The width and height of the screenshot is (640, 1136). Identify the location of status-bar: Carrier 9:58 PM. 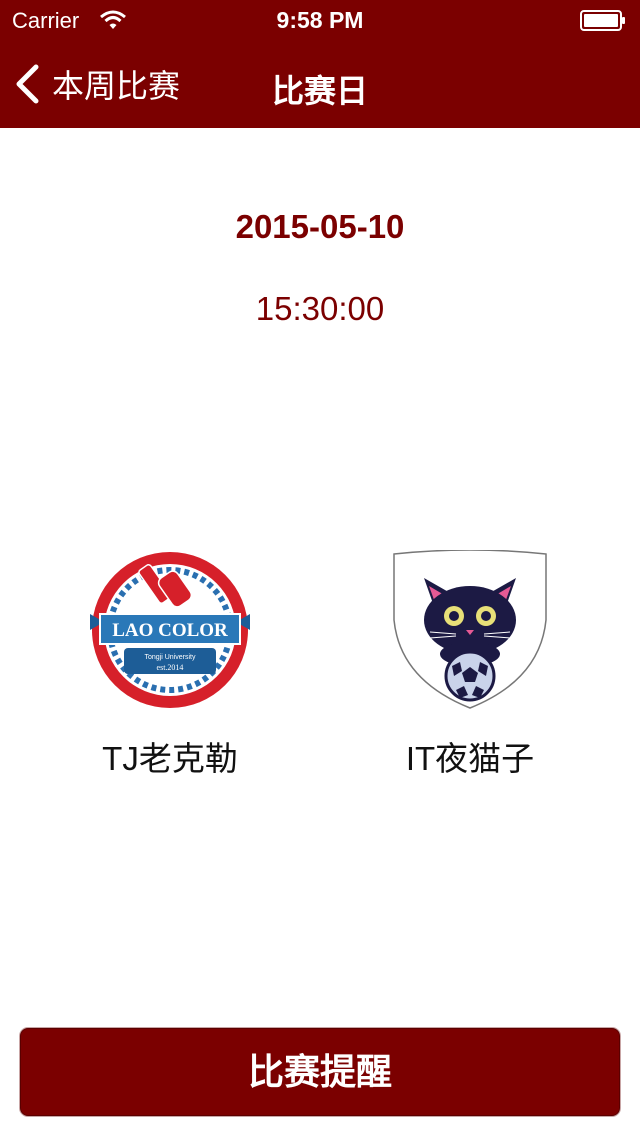
(320, 20).